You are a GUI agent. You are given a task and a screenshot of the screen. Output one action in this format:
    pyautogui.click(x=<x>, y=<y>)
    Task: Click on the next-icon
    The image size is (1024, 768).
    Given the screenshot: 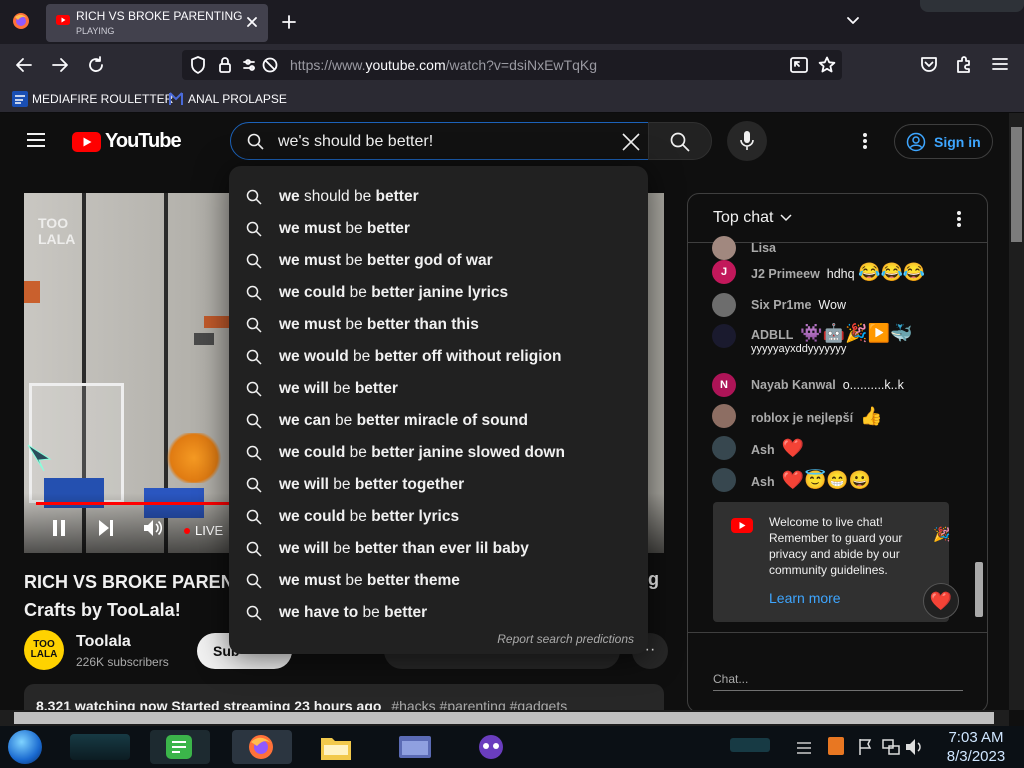 What is the action you would take?
    pyautogui.click(x=106, y=528)
    